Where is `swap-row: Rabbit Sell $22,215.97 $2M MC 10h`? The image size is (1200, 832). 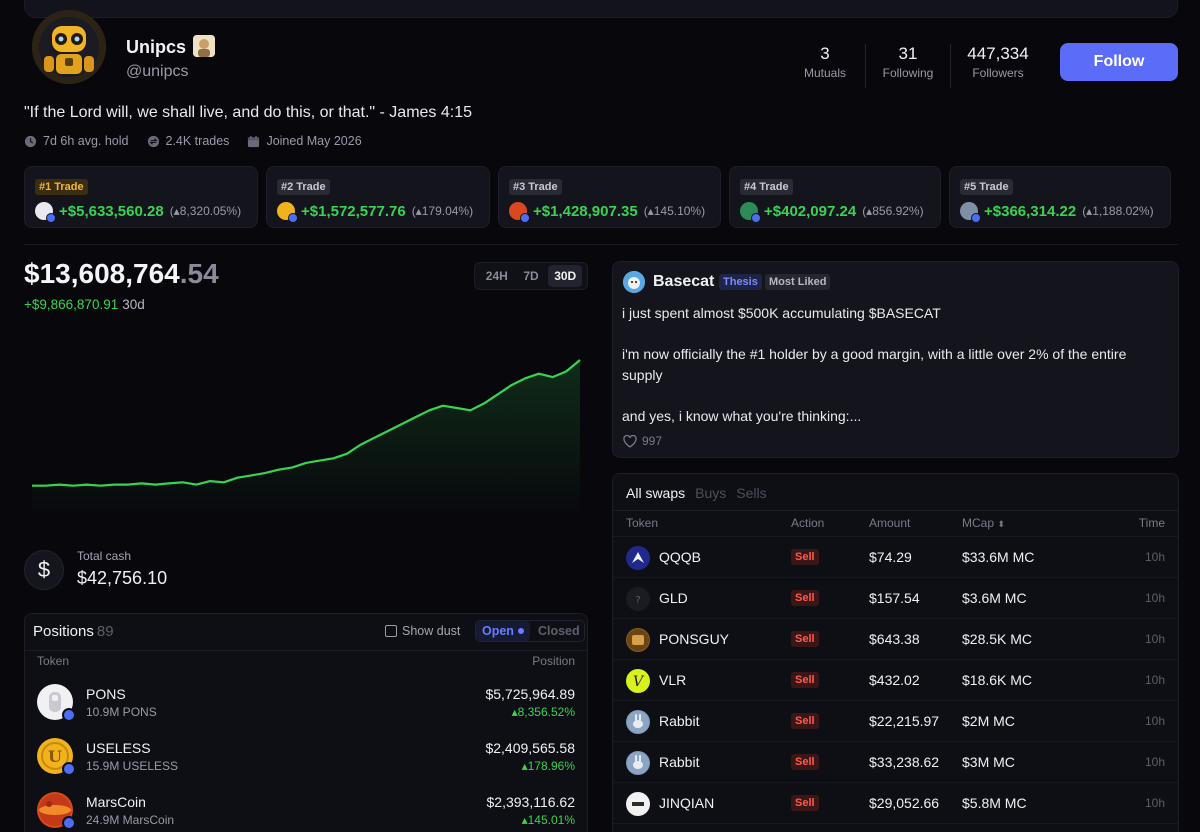 swap-row: Rabbit Sell $22,215.97 $2M MC 10h is located at coordinates (895, 720).